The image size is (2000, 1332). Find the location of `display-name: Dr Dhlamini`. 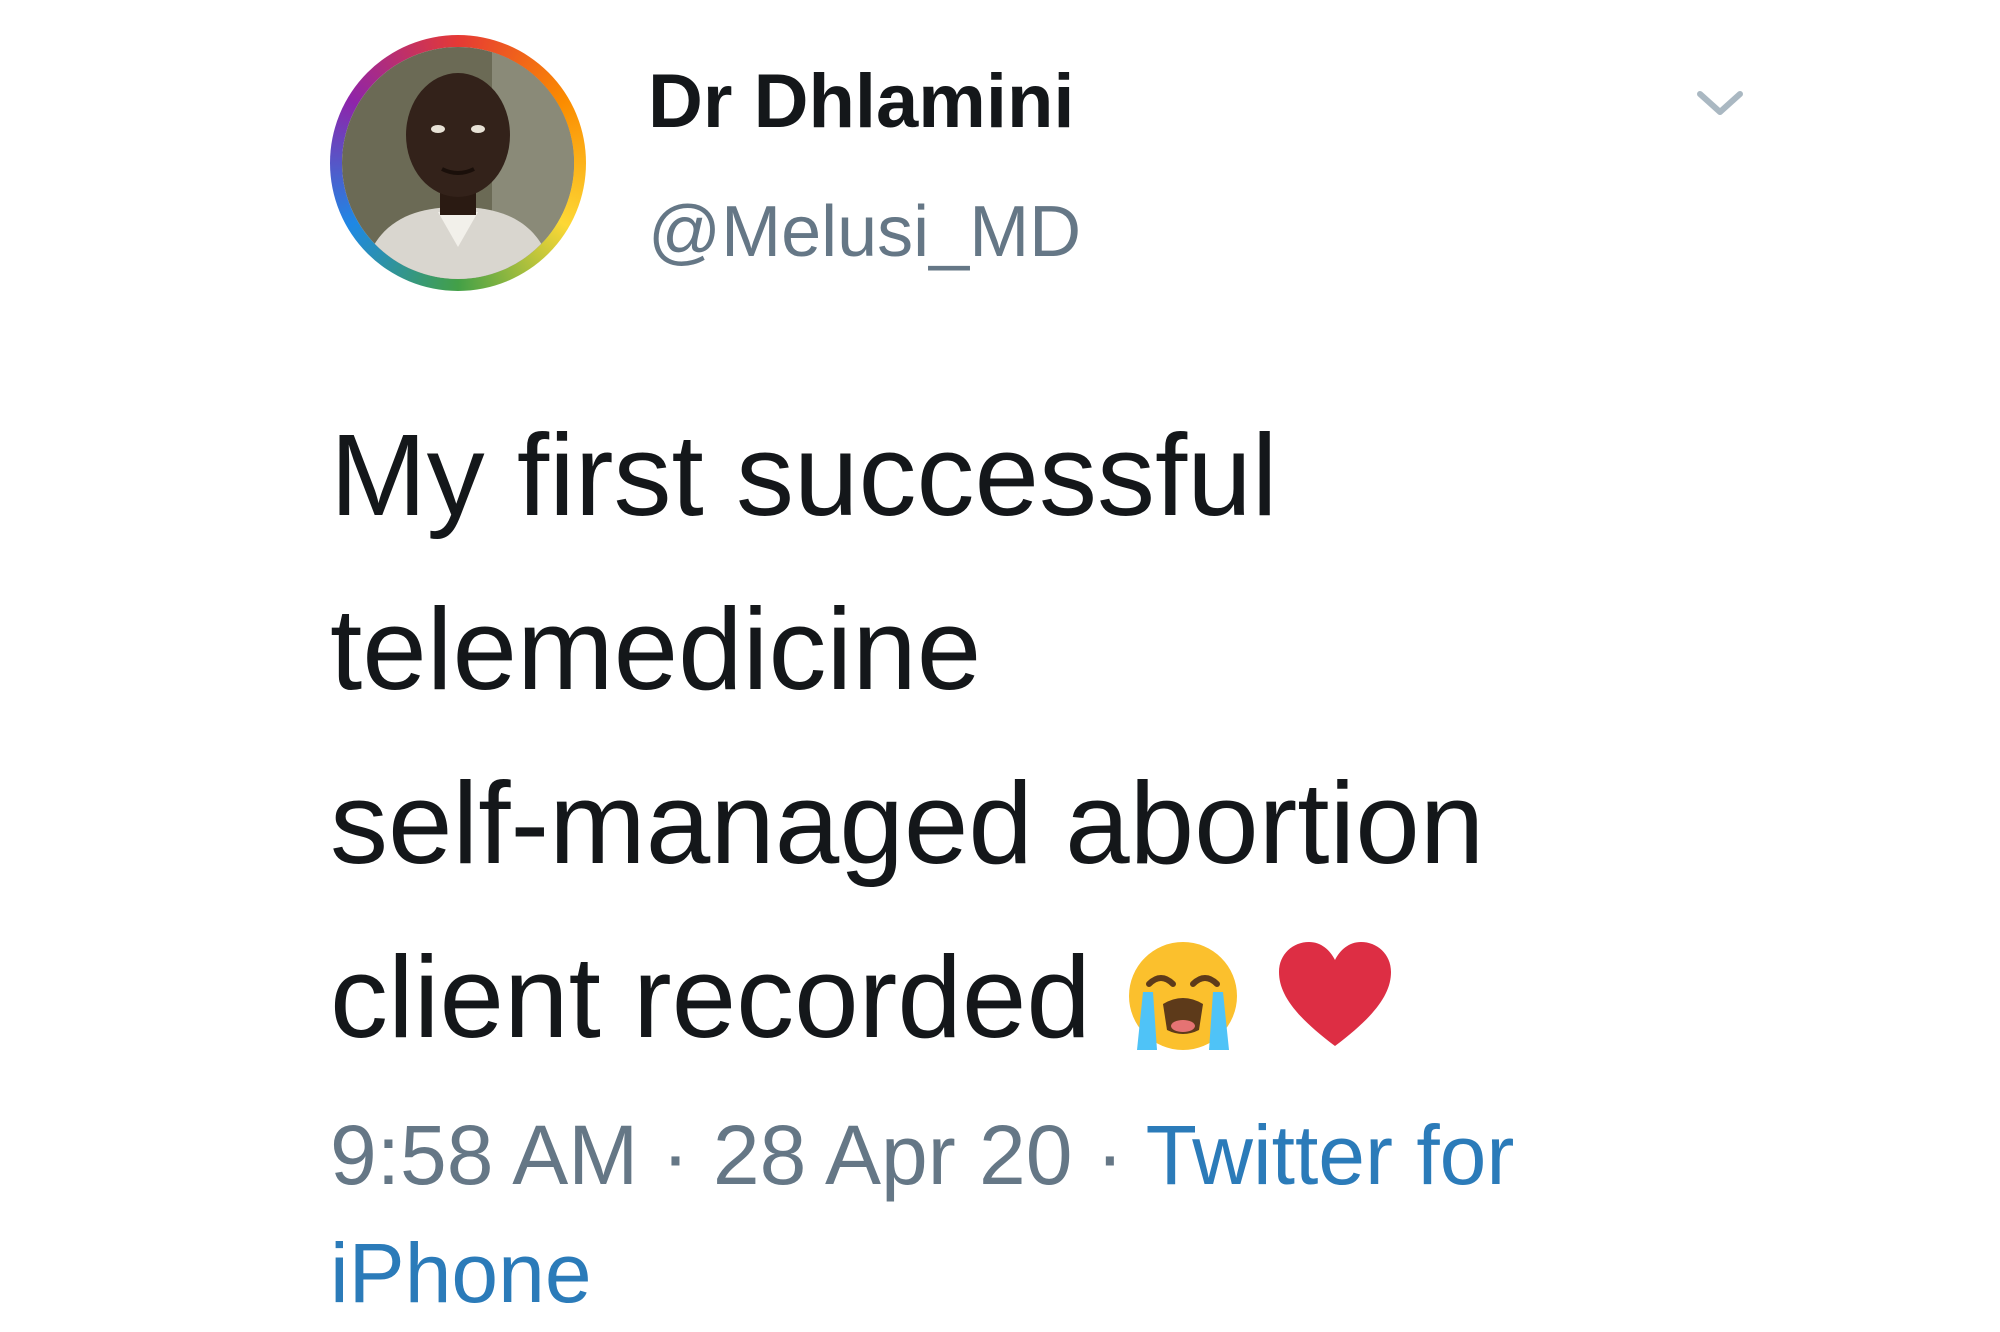

display-name: Dr Dhlamini is located at coordinates (861, 102).